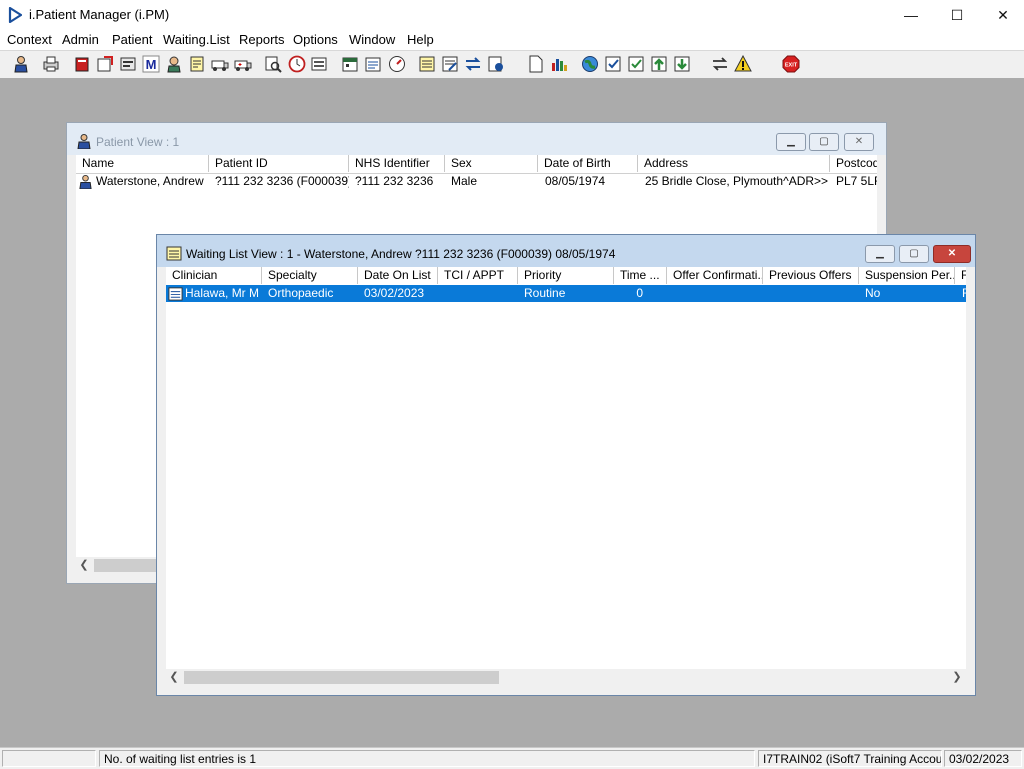 The width and height of the screenshot is (1024, 769). I want to click on patient-view-maximize-button: ▢, so click(824, 142).